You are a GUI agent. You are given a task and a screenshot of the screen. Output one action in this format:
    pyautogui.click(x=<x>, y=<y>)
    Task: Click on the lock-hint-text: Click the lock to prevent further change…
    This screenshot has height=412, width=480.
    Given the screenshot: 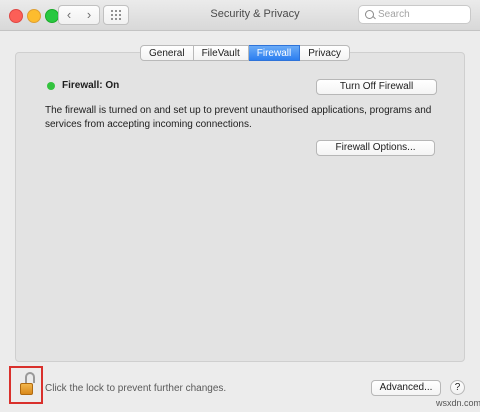 What is the action you would take?
    pyautogui.click(x=136, y=388)
    